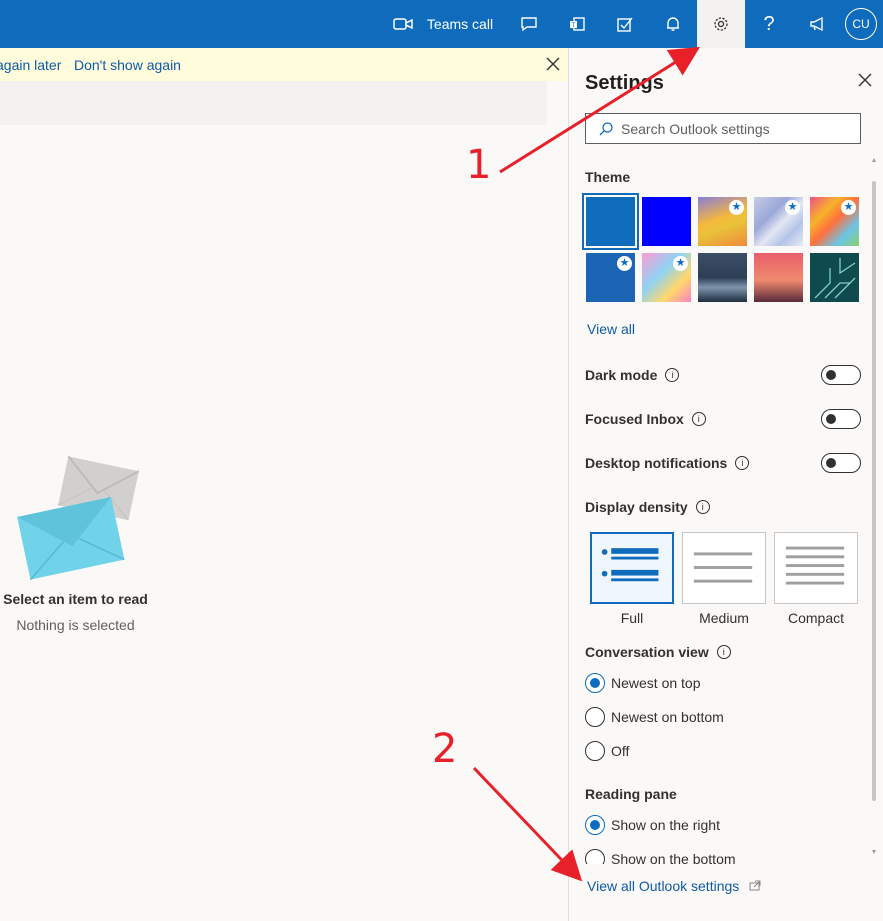 This screenshot has width=883, height=921. I want to click on view-all-outlook-settings-link: View all Outlook settings, so click(674, 886).